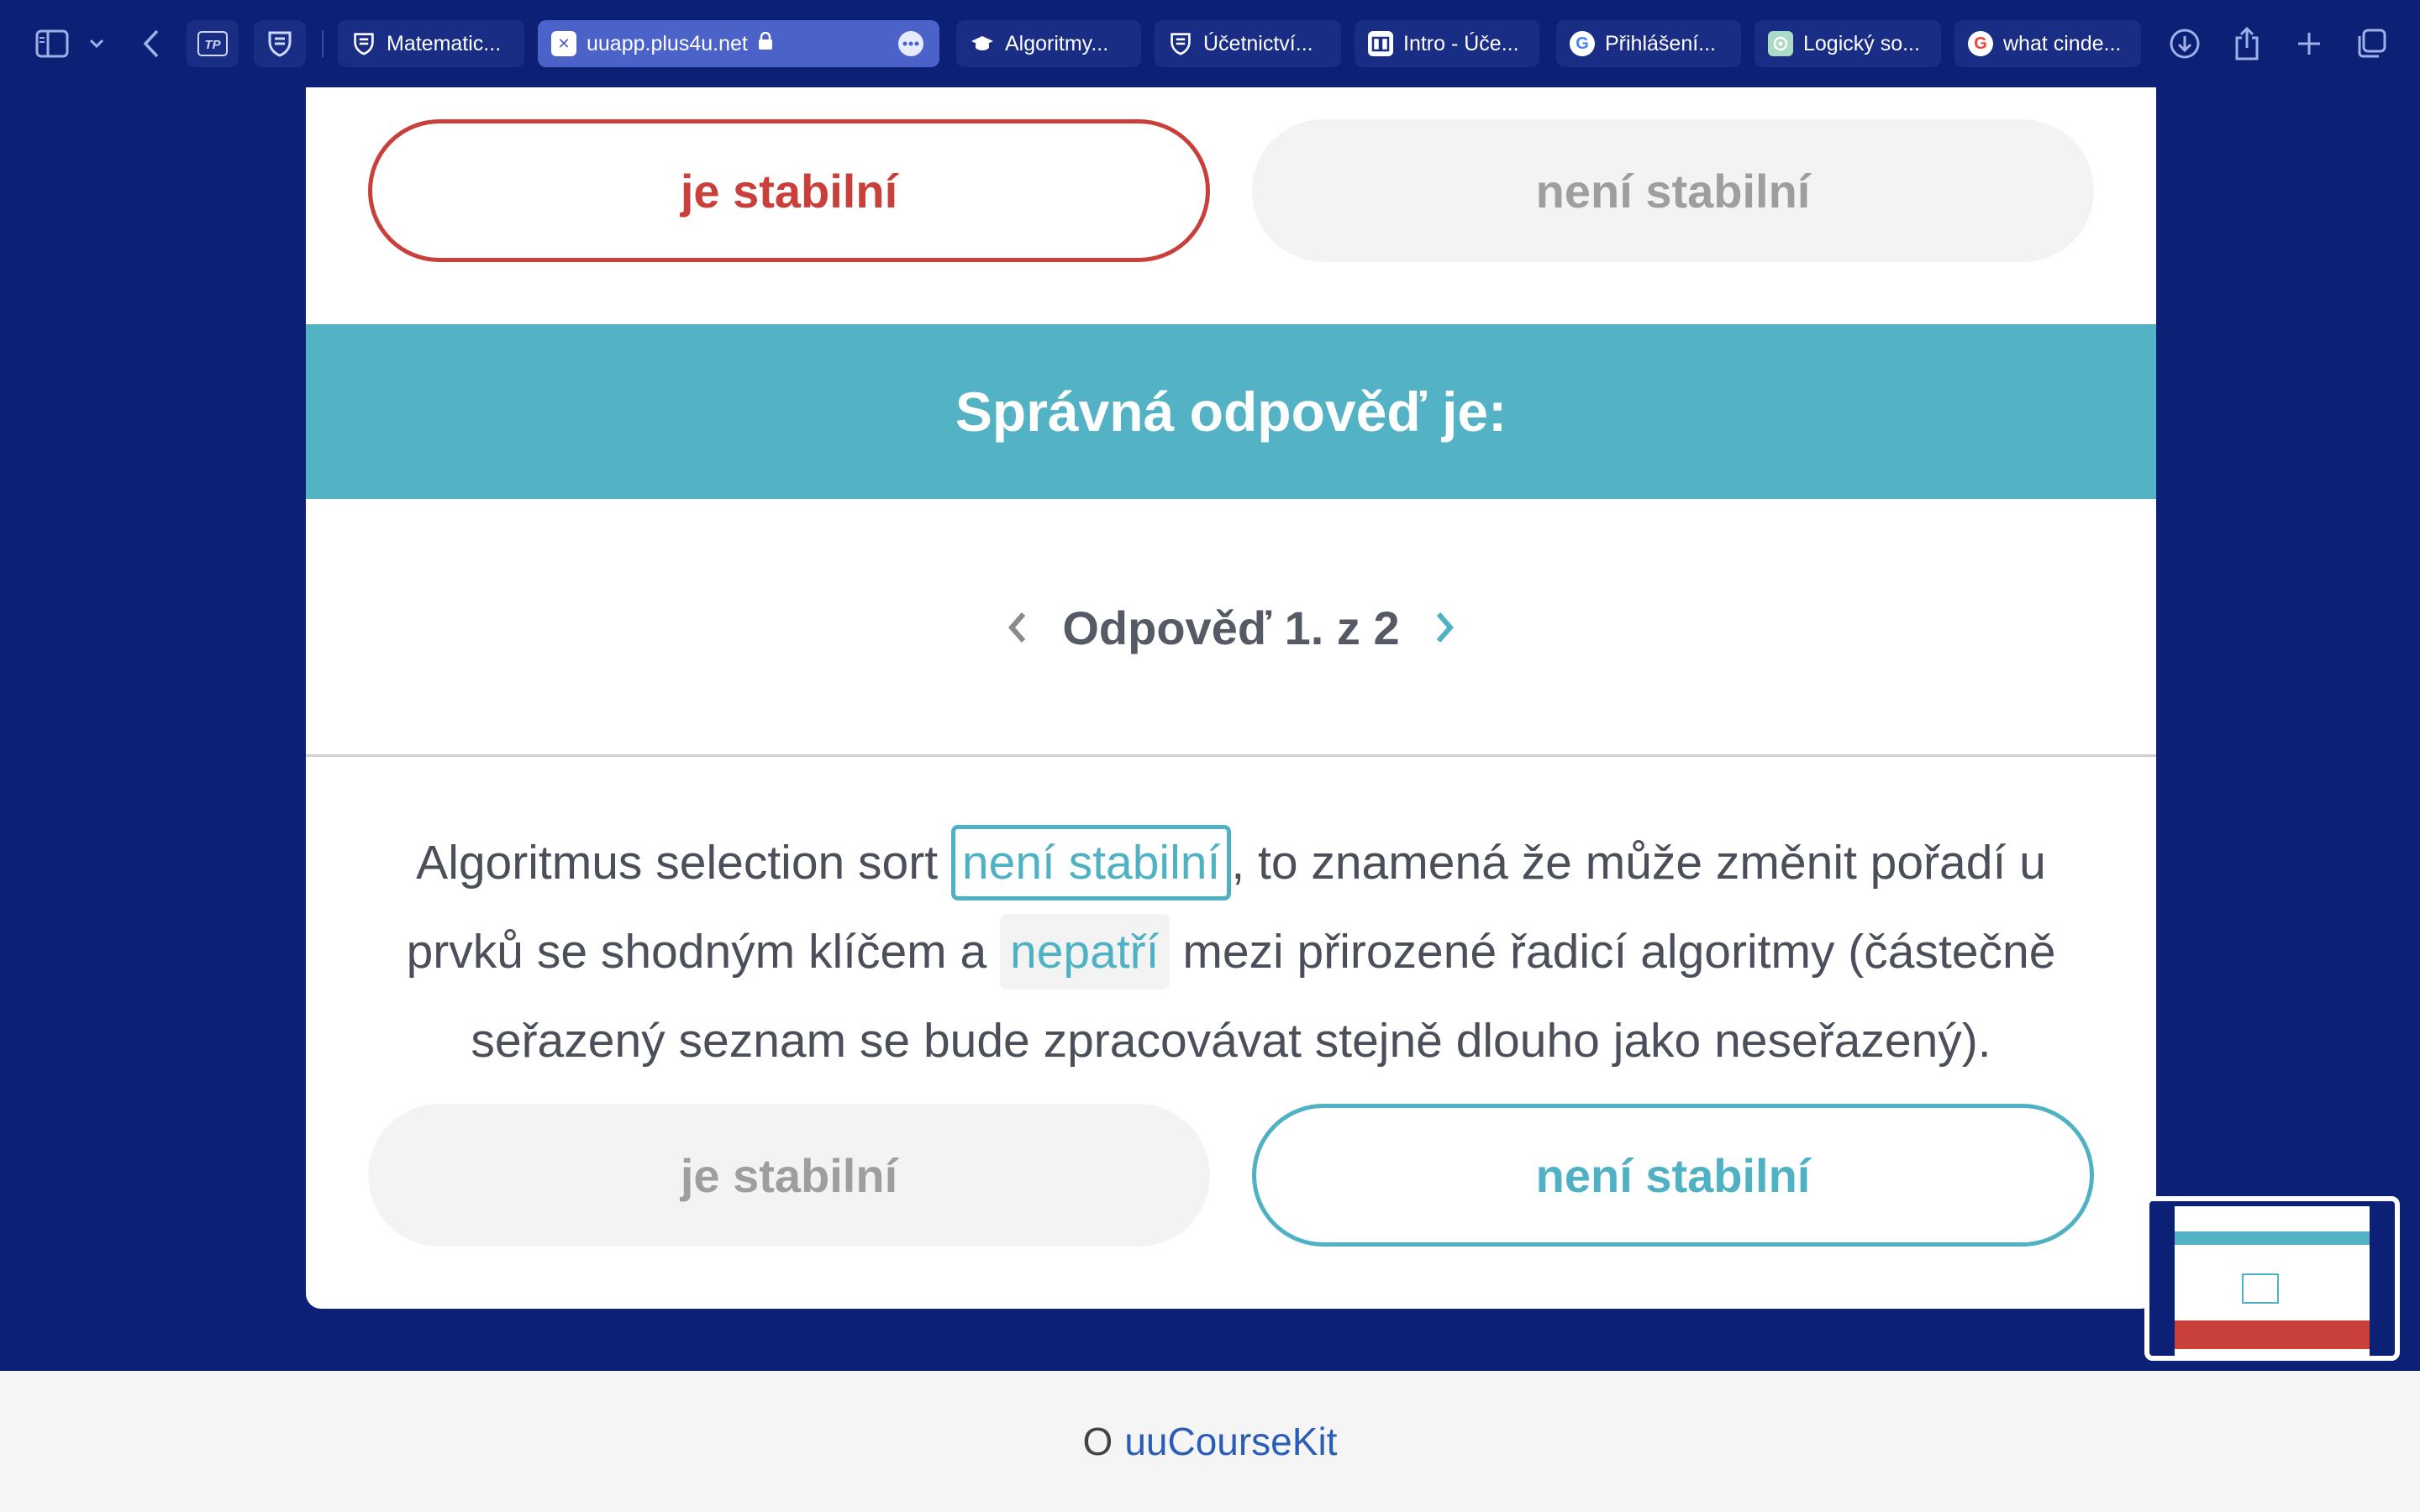 This screenshot has width=2420, height=1512. What do you see at coordinates (52, 44) in the screenshot?
I see `sidebar-toggle-icon` at bounding box center [52, 44].